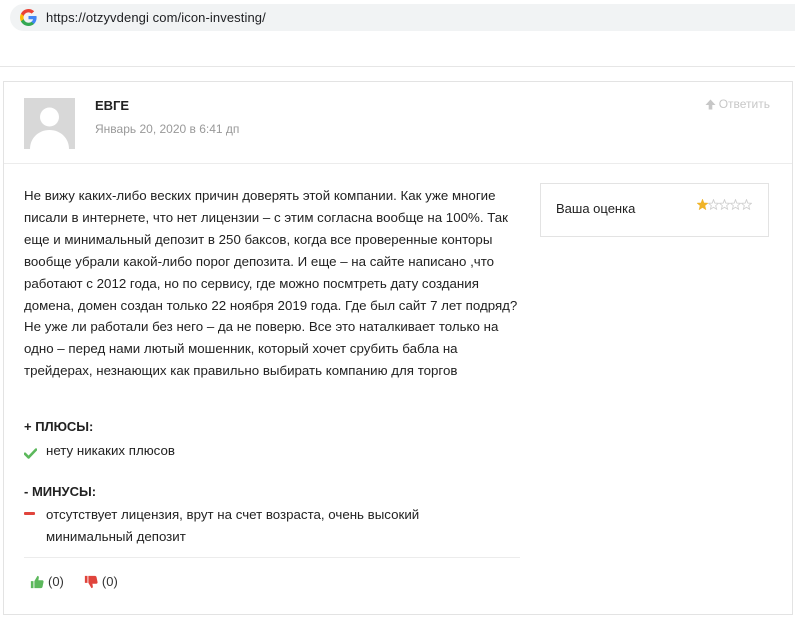 Image resolution: width=795 pixels, height=620 pixels. What do you see at coordinates (91, 581) in the screenshot?
I see `thumbs-down-icon` at bounding box center [91, 581].